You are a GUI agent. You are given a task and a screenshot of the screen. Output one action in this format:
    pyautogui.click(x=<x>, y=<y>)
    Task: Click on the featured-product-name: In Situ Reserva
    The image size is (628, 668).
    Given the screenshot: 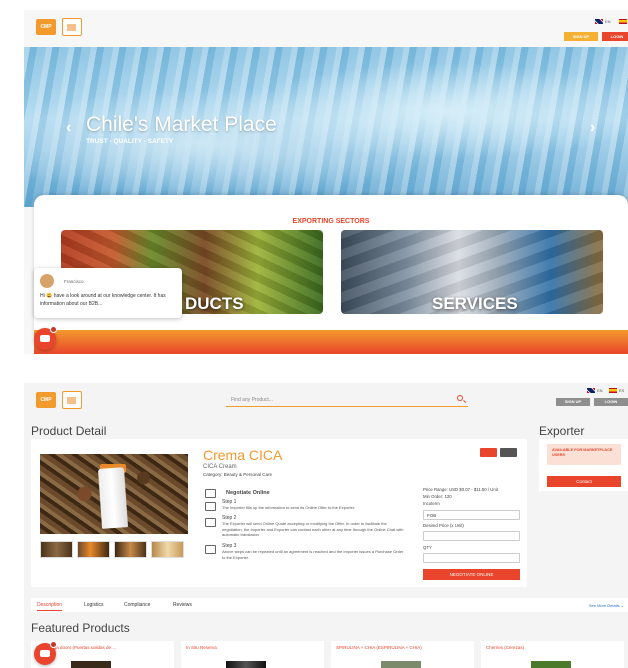 What is the action you would take?
    pyautogui.click(x=201, y=647)
    